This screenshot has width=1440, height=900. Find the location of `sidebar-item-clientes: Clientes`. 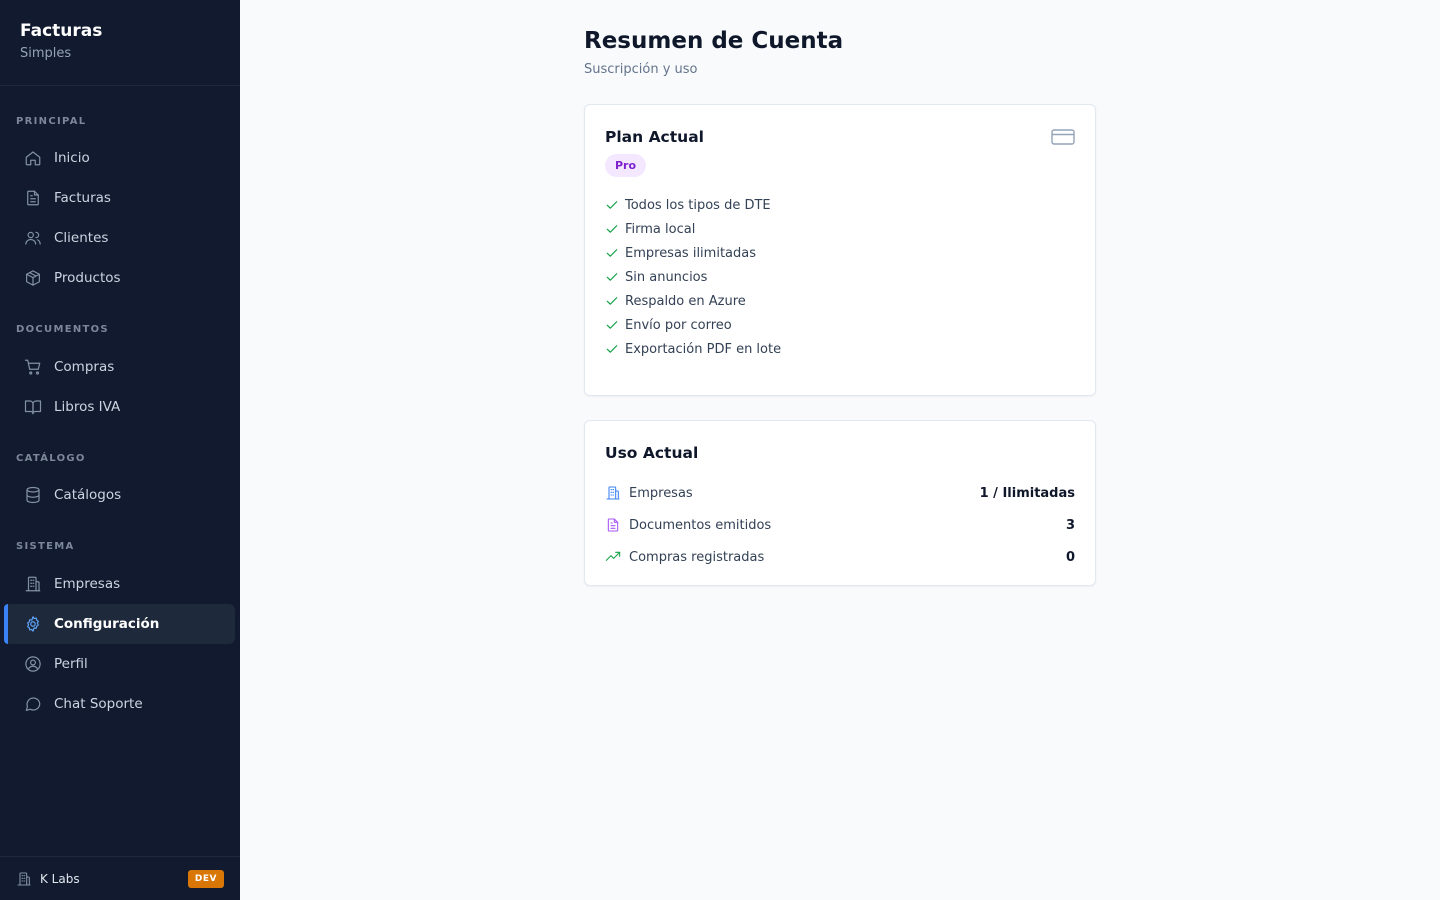

sidebar-item-clientes: Clientes is located at coordinates (119, 238).